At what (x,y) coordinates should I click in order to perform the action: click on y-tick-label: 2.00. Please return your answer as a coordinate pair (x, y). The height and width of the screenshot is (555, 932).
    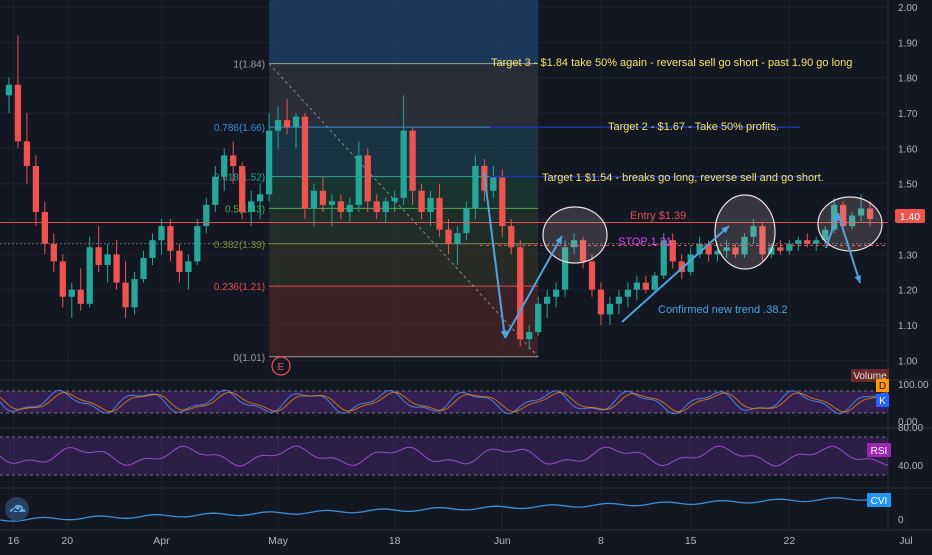
    Looking at the image, I should click on (908, 8).